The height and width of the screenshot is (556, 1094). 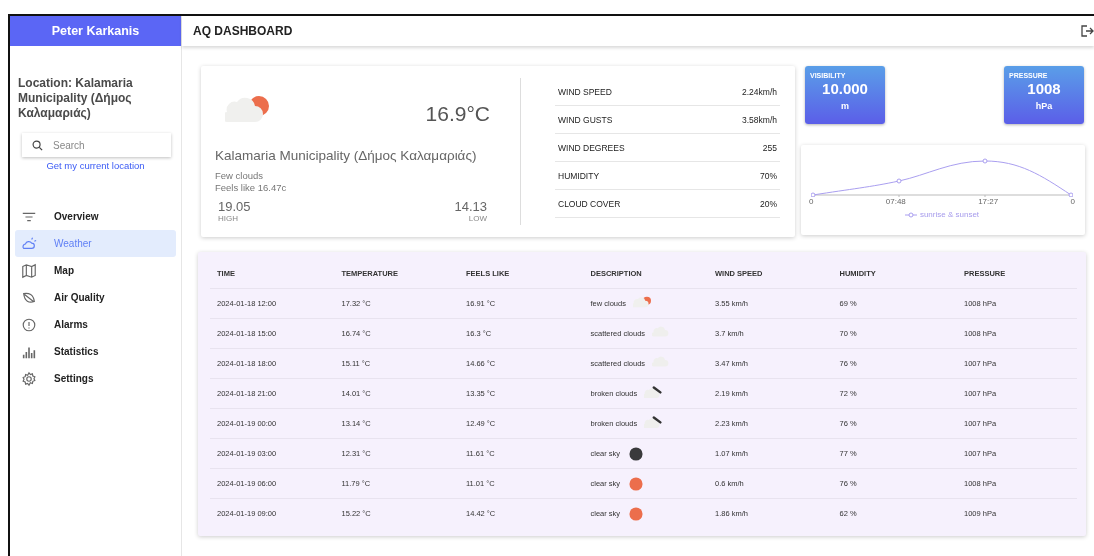 What do you see at coordinates (95, 297) in the screenshot?
I see `nav-item: Air Quality` at bounding box center [95, 297].